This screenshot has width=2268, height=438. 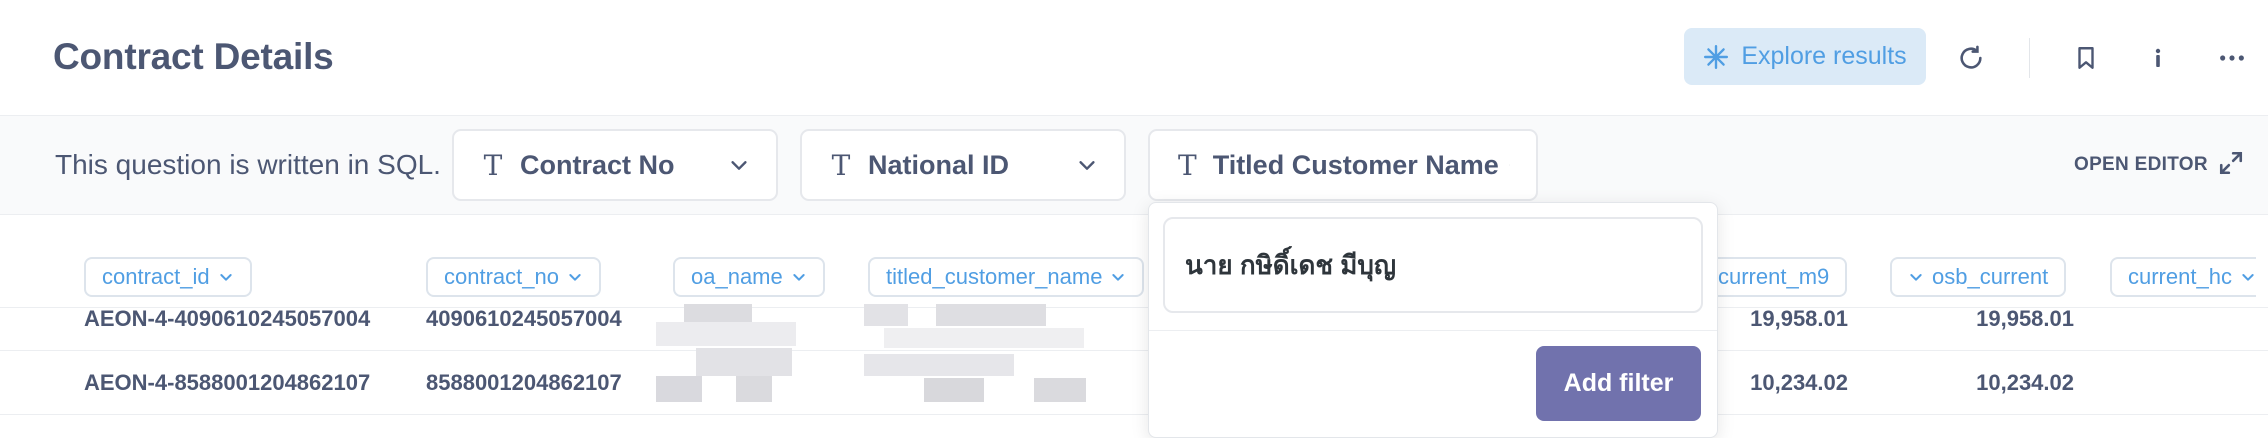 What do you see at coordinates (2180, 276) in the screenshot?
I see `column-label: current_hc` at bounding box center [2180, 276].